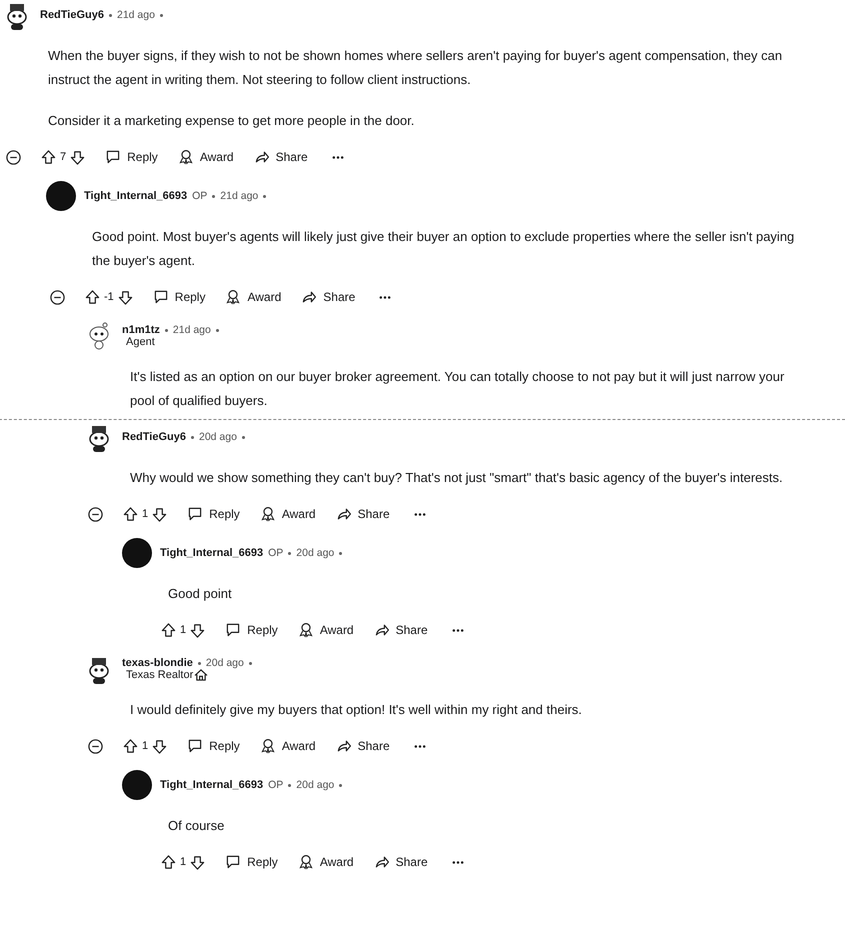 The height and width of the screenshot is (926, 845). Describe the element at coordinates (160, 675) in the screenshot. I see `user-flair: Texas Realtor` at that location.